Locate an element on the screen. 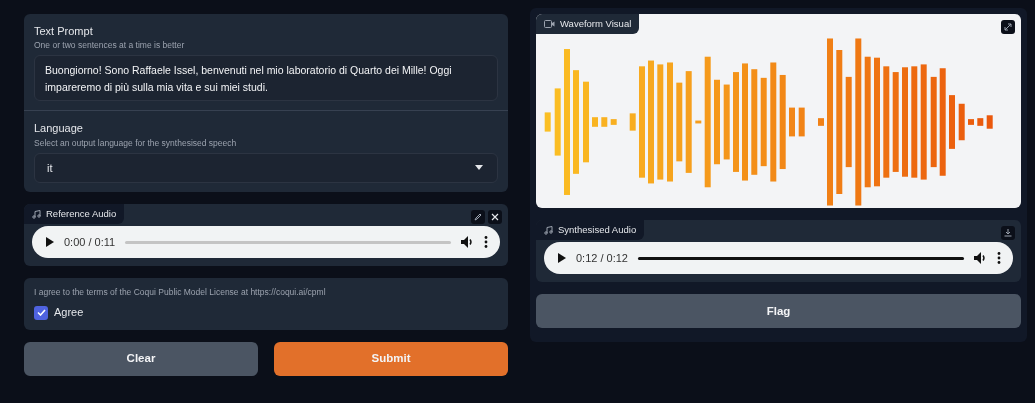  close-icon is located at coordinates (495, 216).